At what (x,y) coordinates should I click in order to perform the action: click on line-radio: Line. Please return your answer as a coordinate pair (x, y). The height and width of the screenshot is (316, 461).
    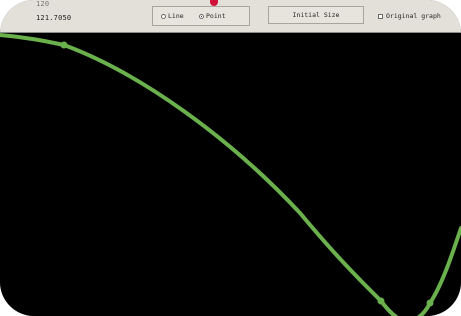
    Looking at the image, I should click on (172, 16).